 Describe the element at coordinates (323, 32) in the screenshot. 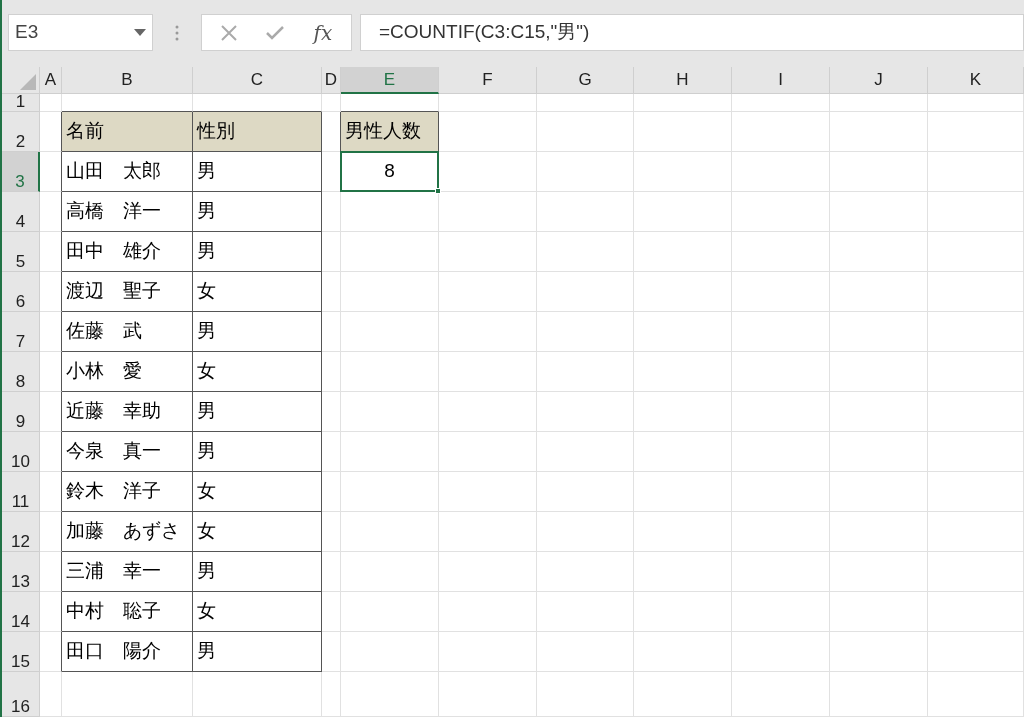

I see `insert-function-button: fx` at that location.